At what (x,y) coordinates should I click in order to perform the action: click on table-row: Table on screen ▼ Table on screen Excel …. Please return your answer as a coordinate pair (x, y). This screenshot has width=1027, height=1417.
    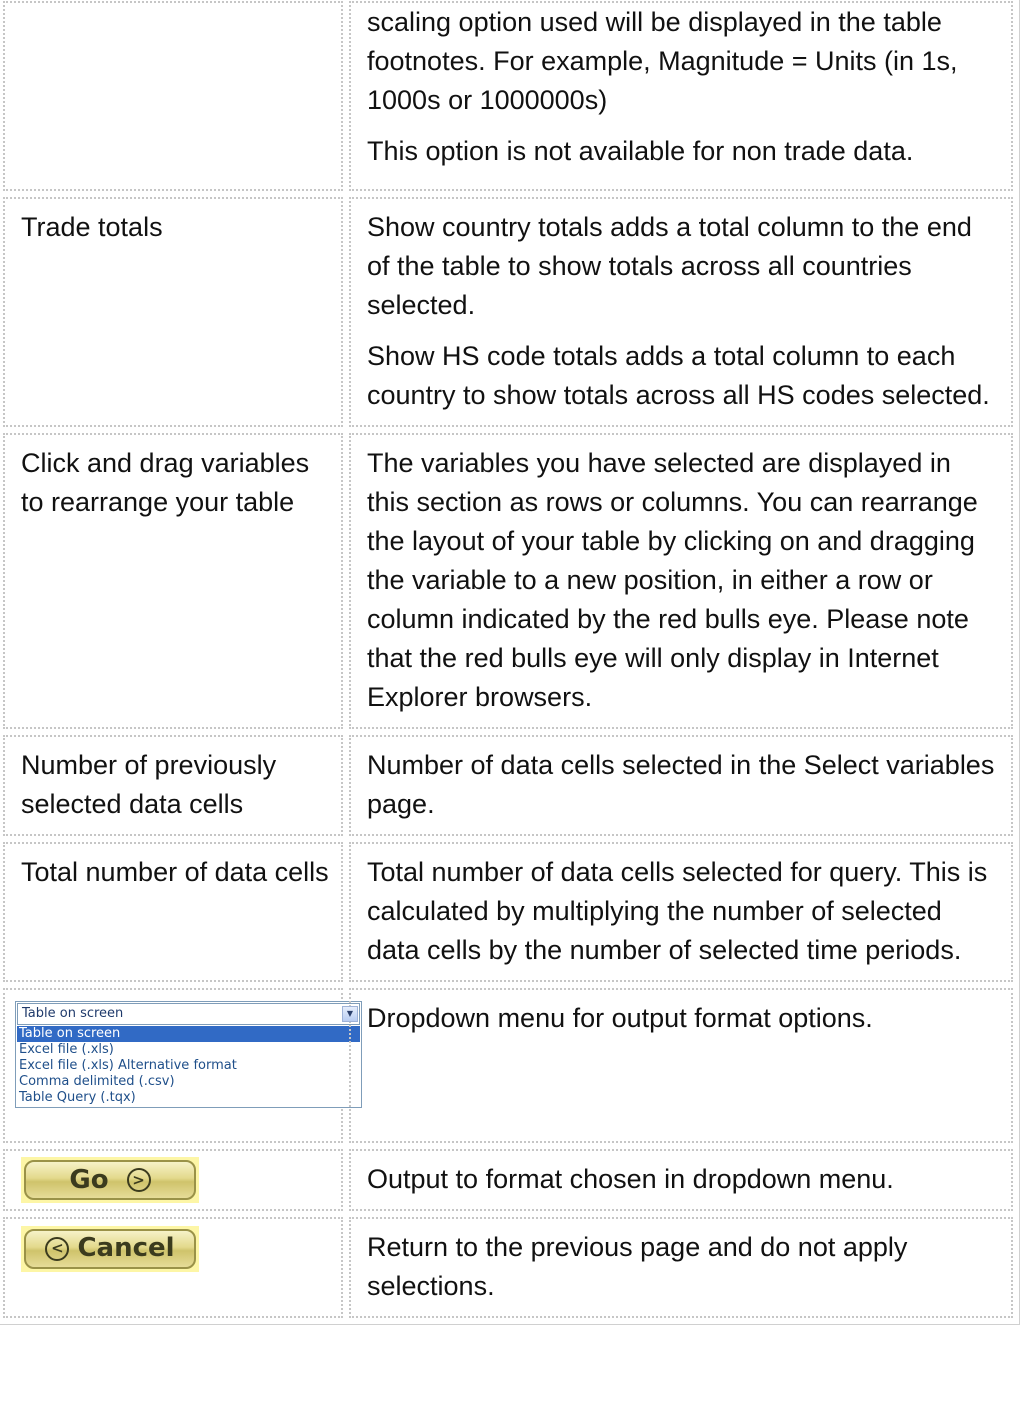
    Looking at the image, I should click on (508, 1065).